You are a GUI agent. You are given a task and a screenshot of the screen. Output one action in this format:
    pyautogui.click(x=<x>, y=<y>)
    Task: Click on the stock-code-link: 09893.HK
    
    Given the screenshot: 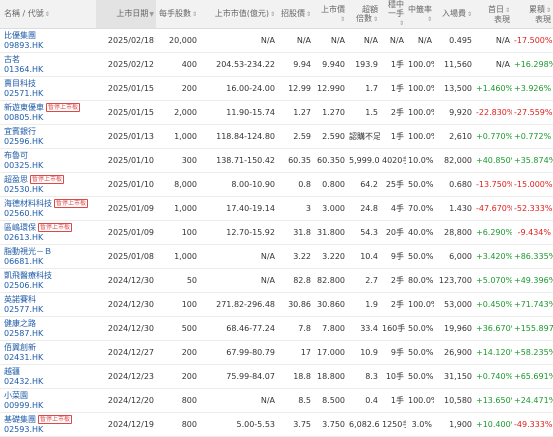 What is the action you would take?
    pyautogui.click(x=23, y=45)
    